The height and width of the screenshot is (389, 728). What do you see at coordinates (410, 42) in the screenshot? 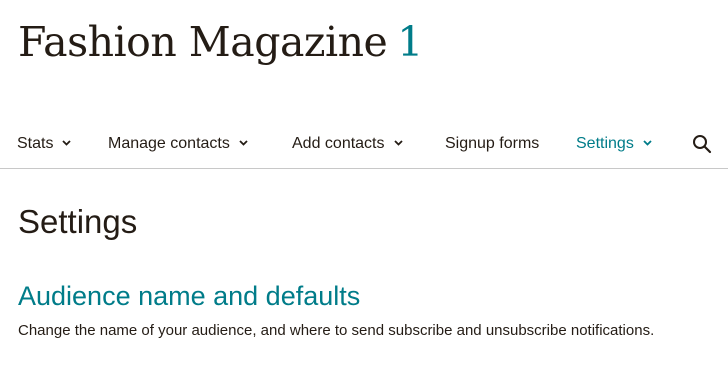
I see `audience-count: 1` at bounding box center [410, 42].